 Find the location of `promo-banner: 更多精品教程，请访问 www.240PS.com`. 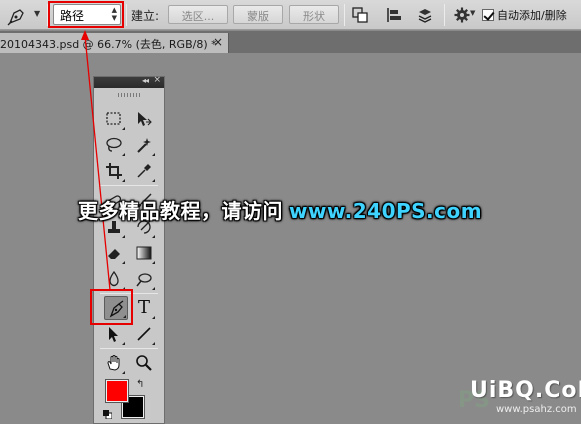

promo-banner: 更多精品教程，请访问 www.240PS.com is located at coordinates (303, 212).